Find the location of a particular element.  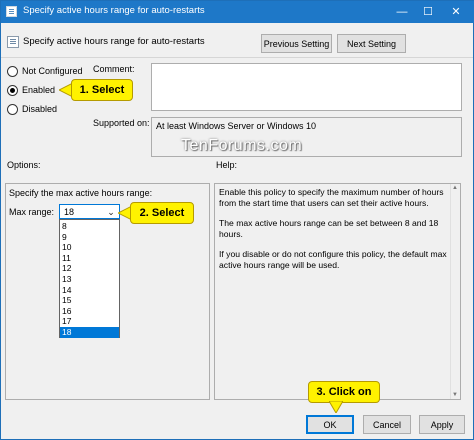

supported-on-value: At least Windows Server or Windows 10 is located at coordinates (236, 126).